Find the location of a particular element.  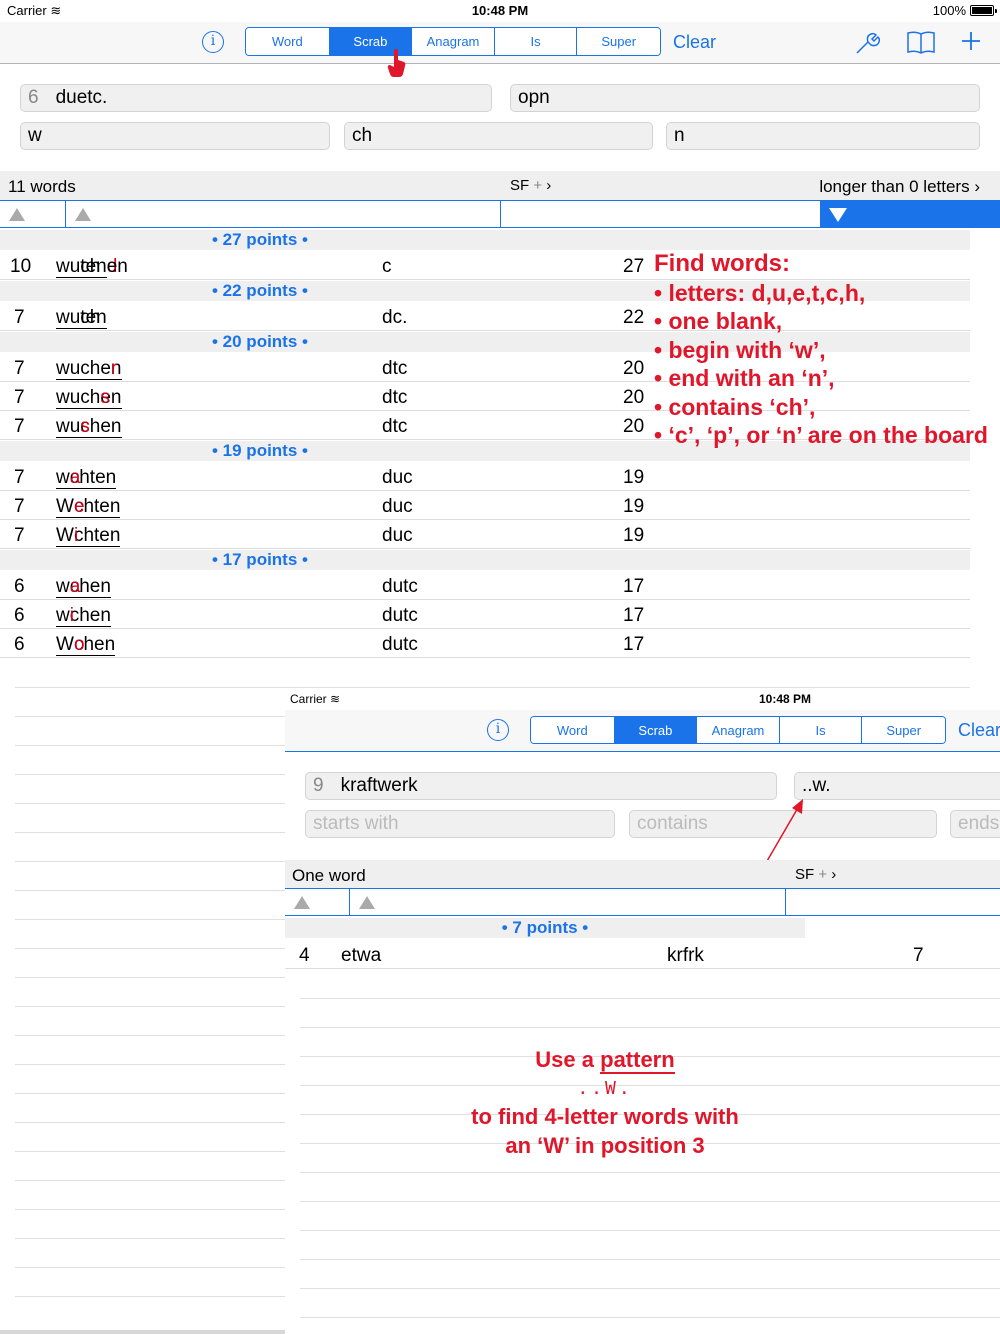

letters-count: 9 is located at coordinates (318, 785).